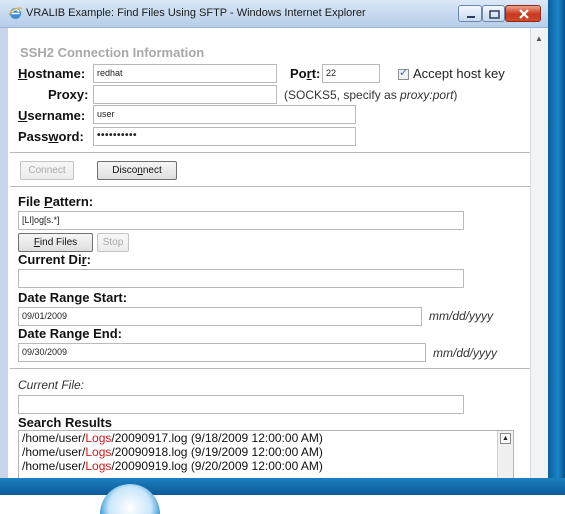 This screenshot has height=514, width=565. What do you see at coordinates (471, 17) in the screenshot?
I see `minimize-icon` at bounding box center [471, 17].